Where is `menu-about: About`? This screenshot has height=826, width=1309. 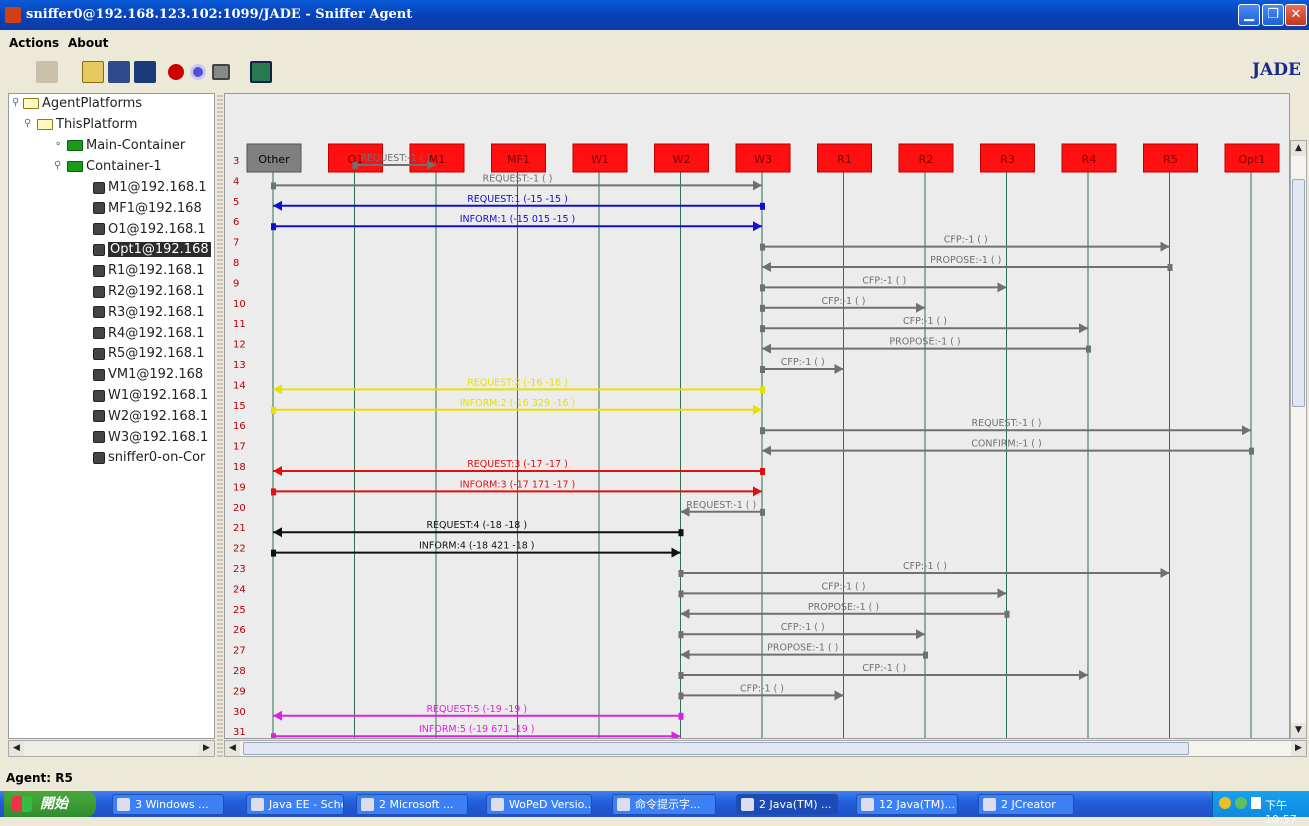 menu-about: About is located at coordinates (88, 43).